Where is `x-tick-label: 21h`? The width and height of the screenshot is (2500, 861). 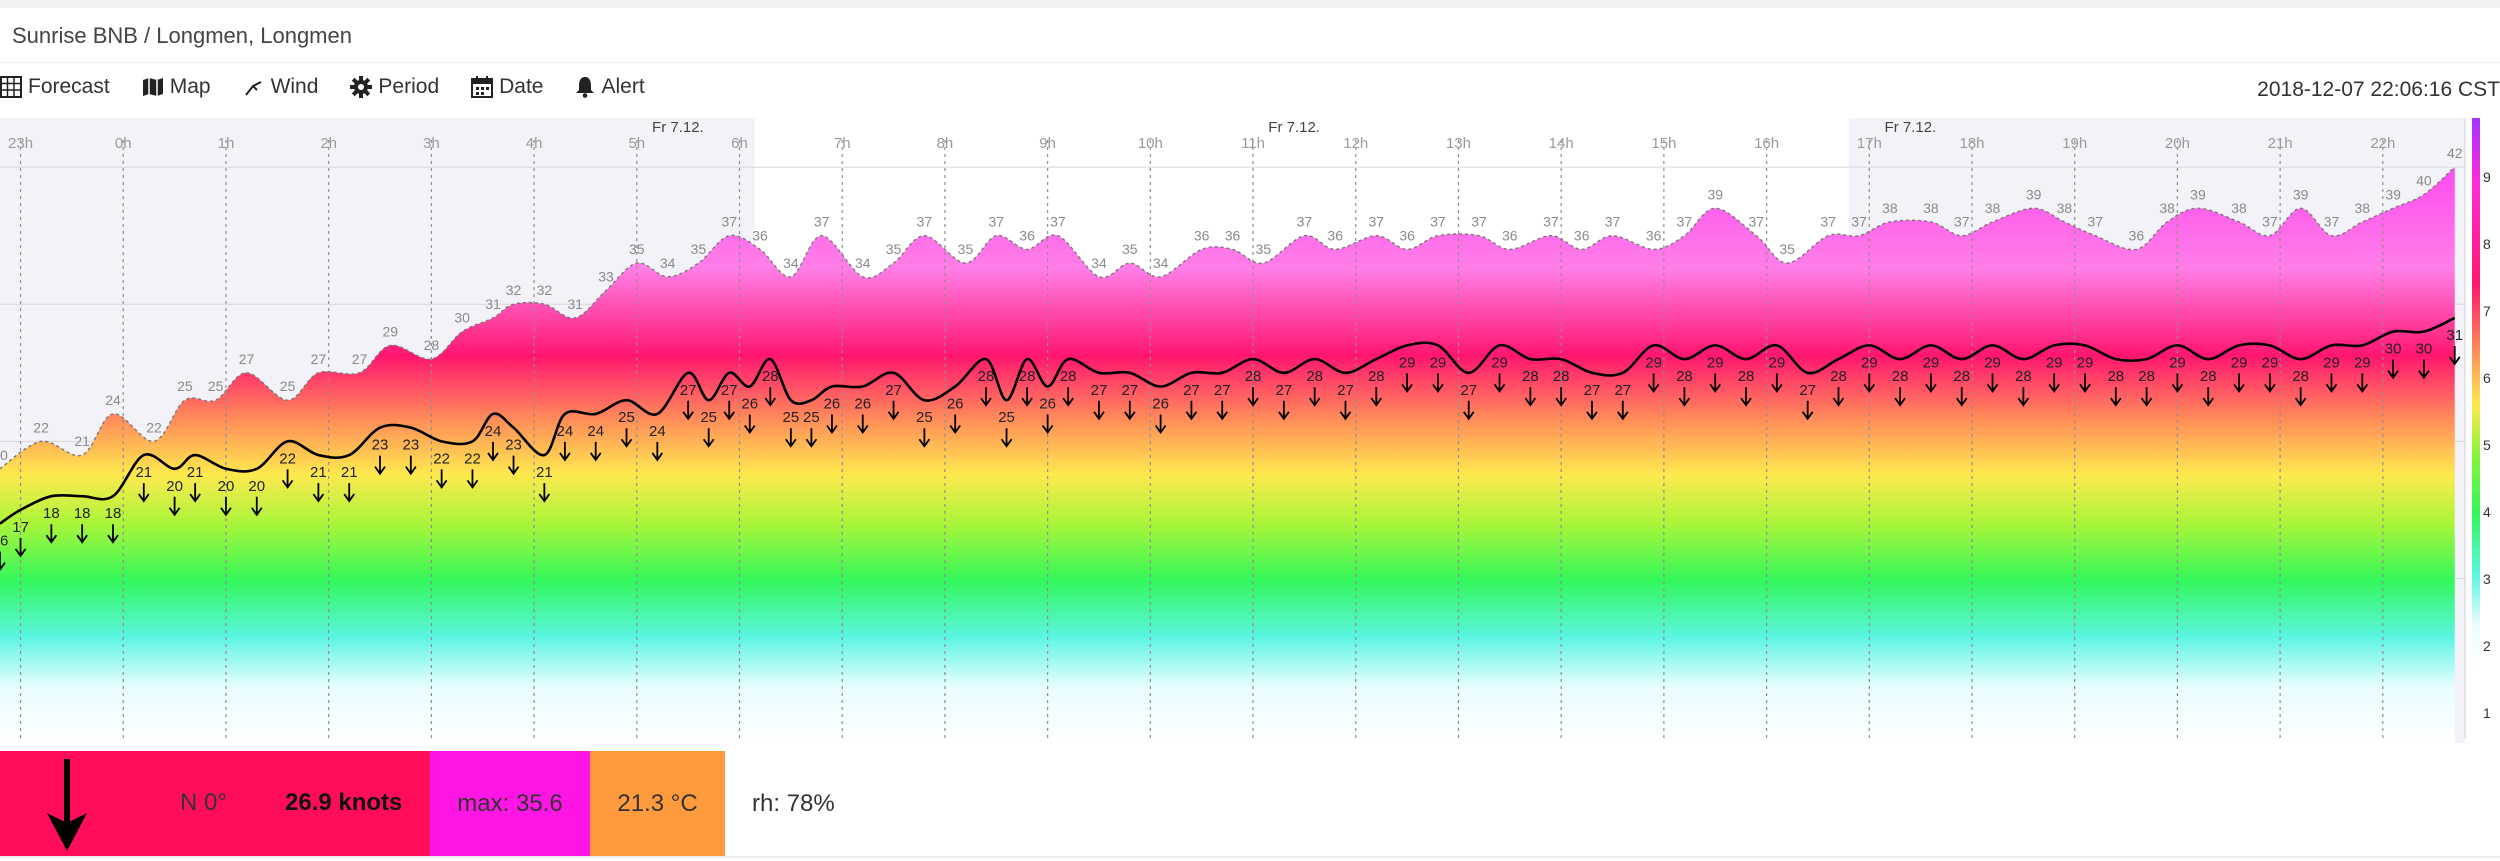 x-tick-label: 21h is located at coordinates (2280, 143).